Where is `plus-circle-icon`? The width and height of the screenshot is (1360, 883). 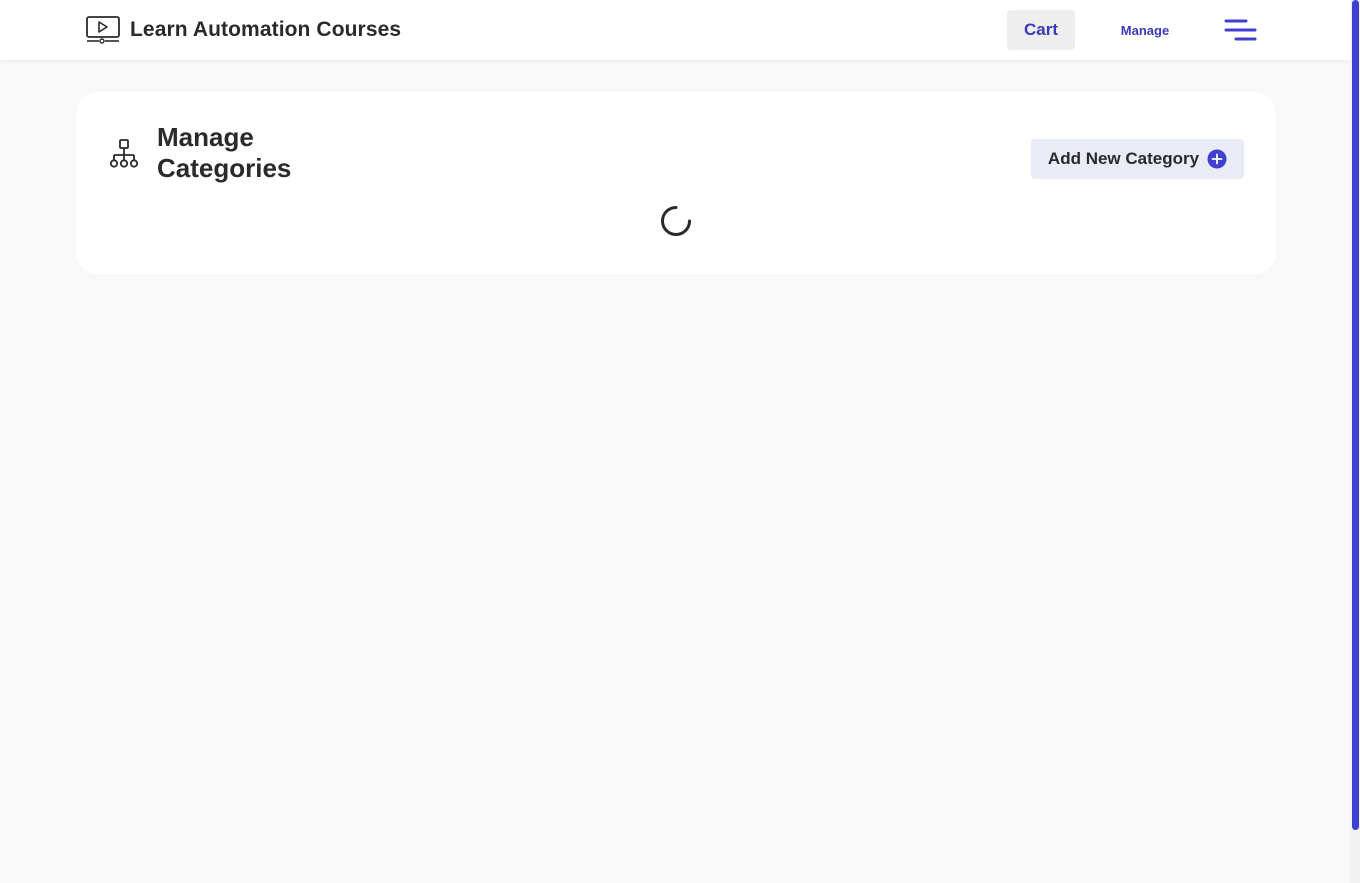 plus-circle-icon is located at coordinates (1217, 159).